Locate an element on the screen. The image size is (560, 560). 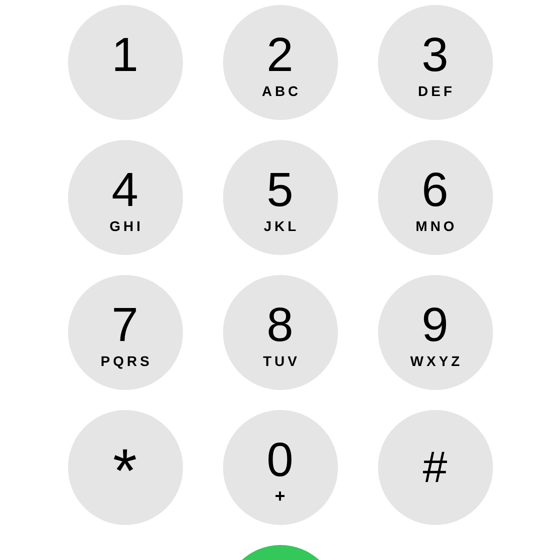
key-digit: 8 is located at coordinates (280, 325).